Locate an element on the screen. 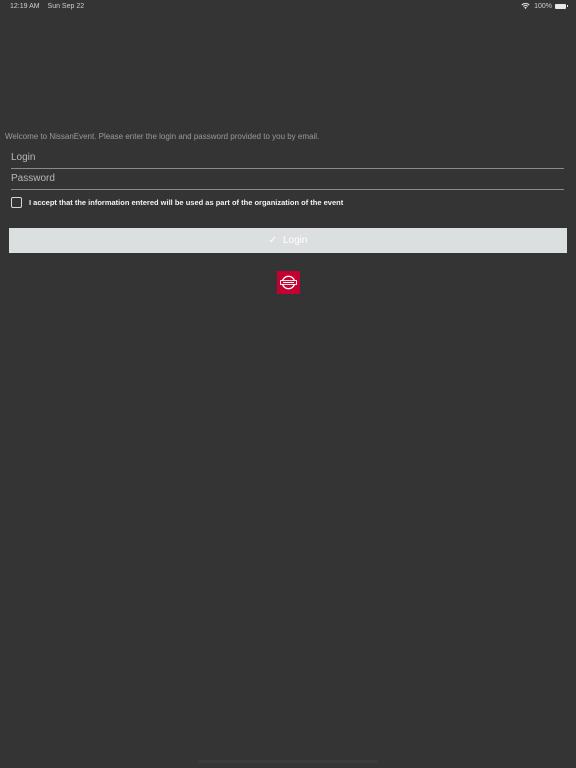 The image size is (576, 768). login-field is located at coordinates (287, 158).